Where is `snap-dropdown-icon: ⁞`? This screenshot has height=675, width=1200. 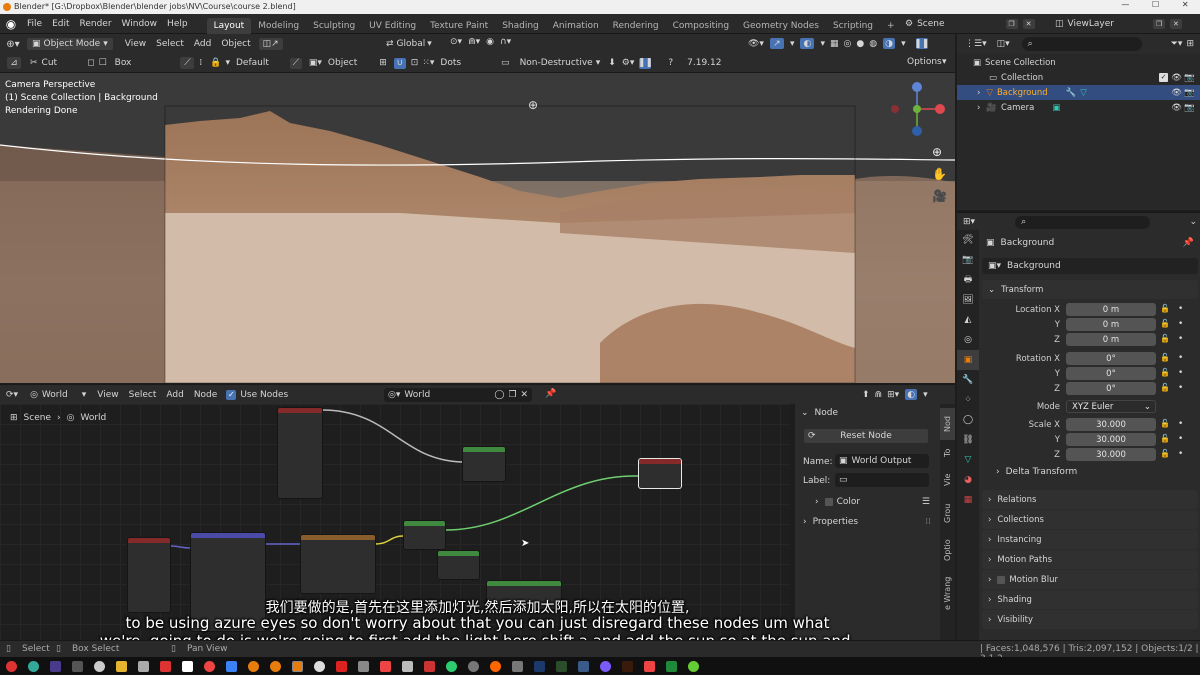 snap-dropdown-icon: ⁞ is located at coordinates (200, 63).